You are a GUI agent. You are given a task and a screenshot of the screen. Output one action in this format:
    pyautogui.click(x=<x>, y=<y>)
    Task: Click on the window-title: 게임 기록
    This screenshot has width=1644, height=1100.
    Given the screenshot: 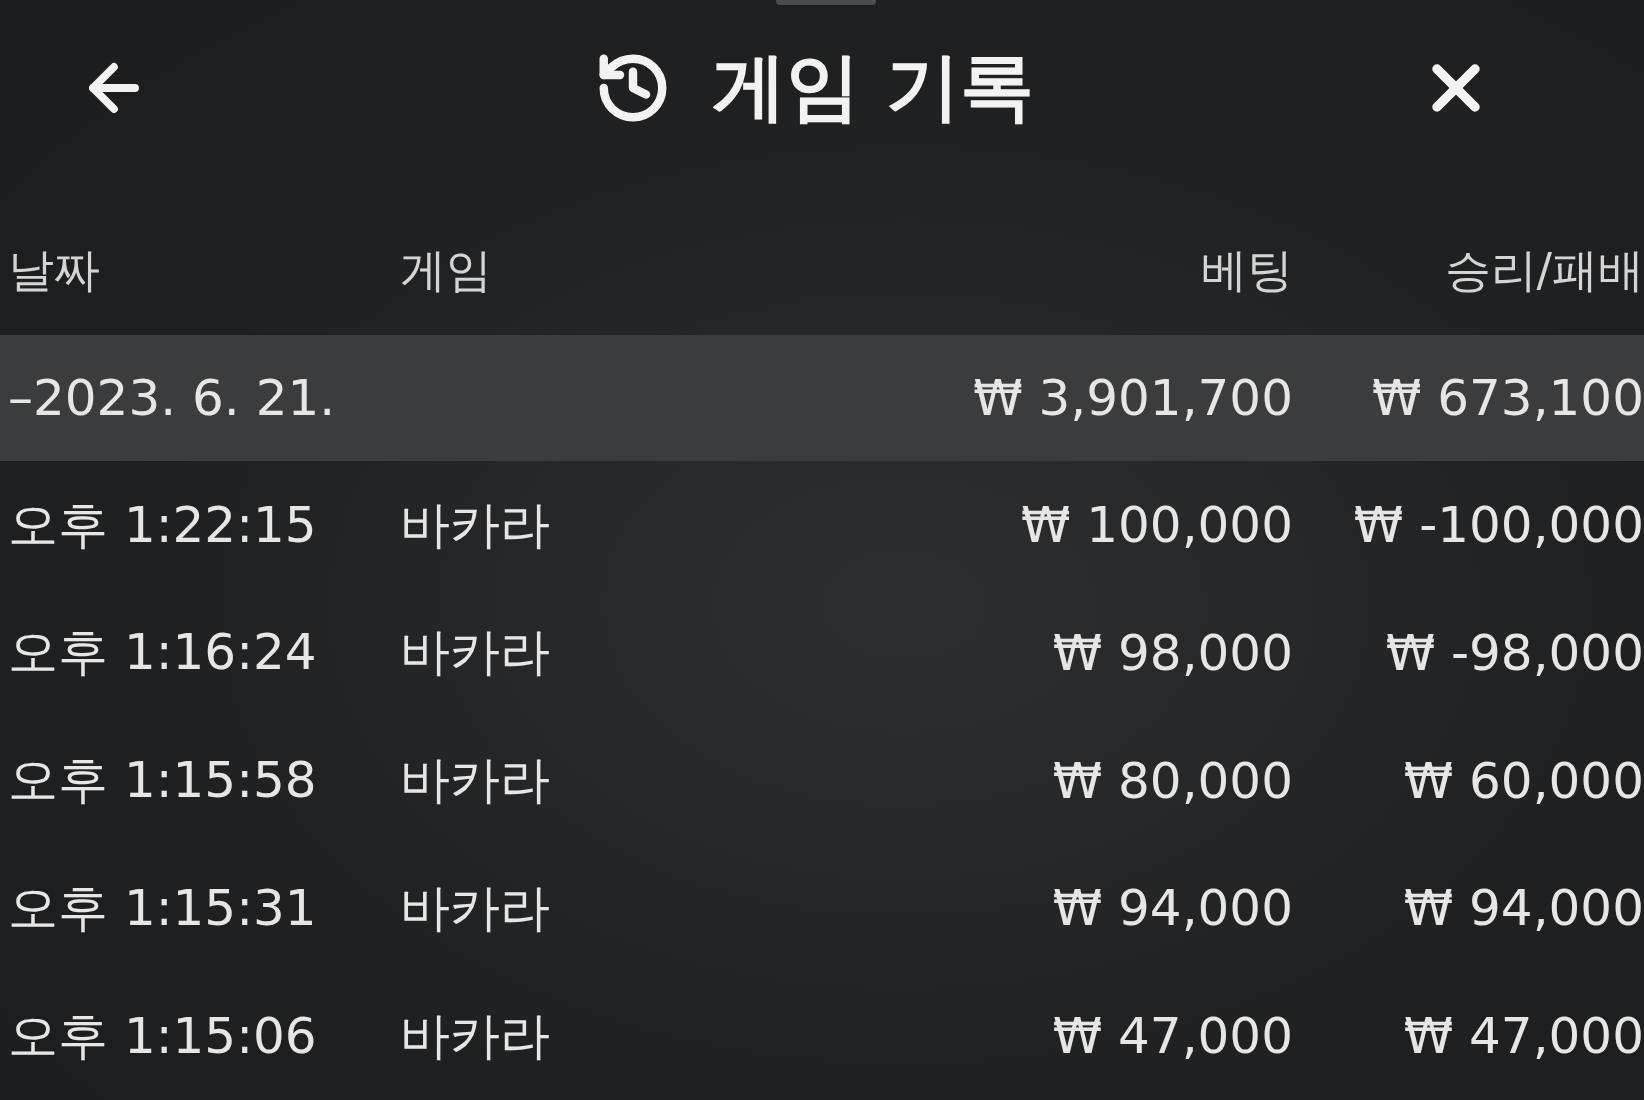 What is the action you would take?
    pyautogui.click(x=873, y=86)
    